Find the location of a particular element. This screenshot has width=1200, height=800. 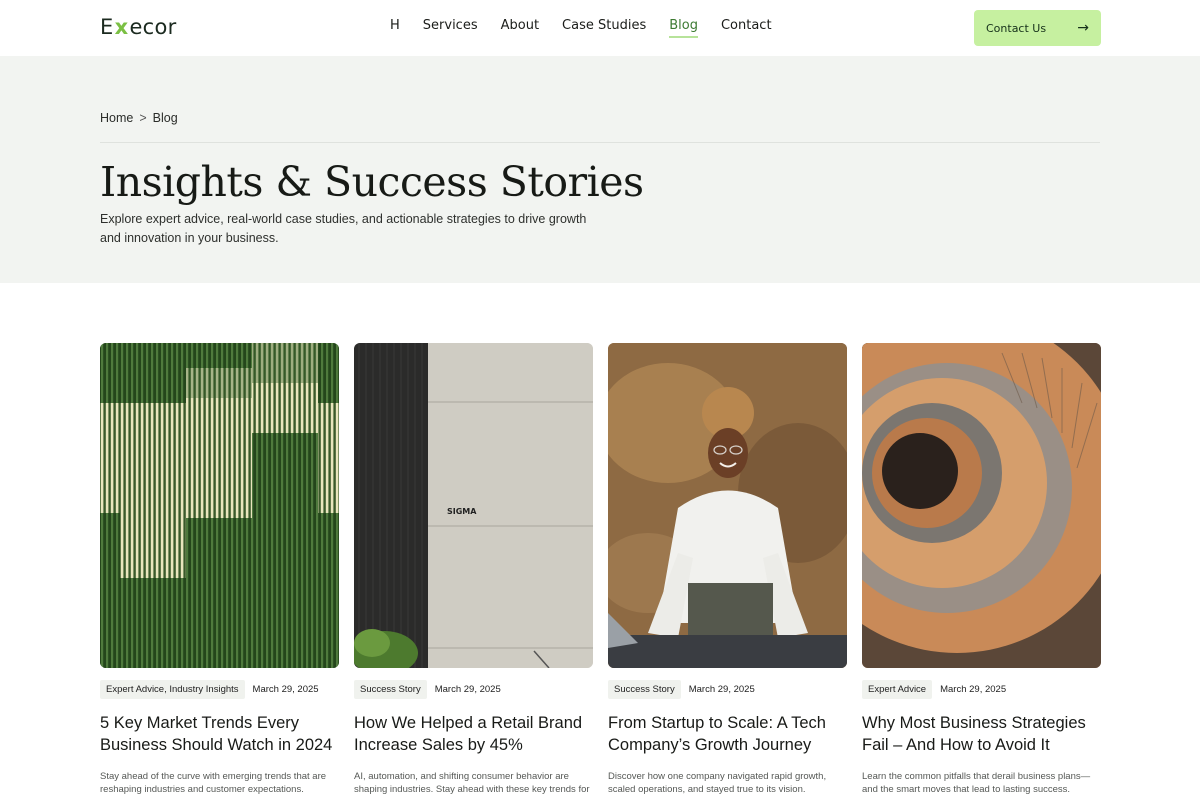

nav-item-blog: Blog is located at coordinates (683, 28).